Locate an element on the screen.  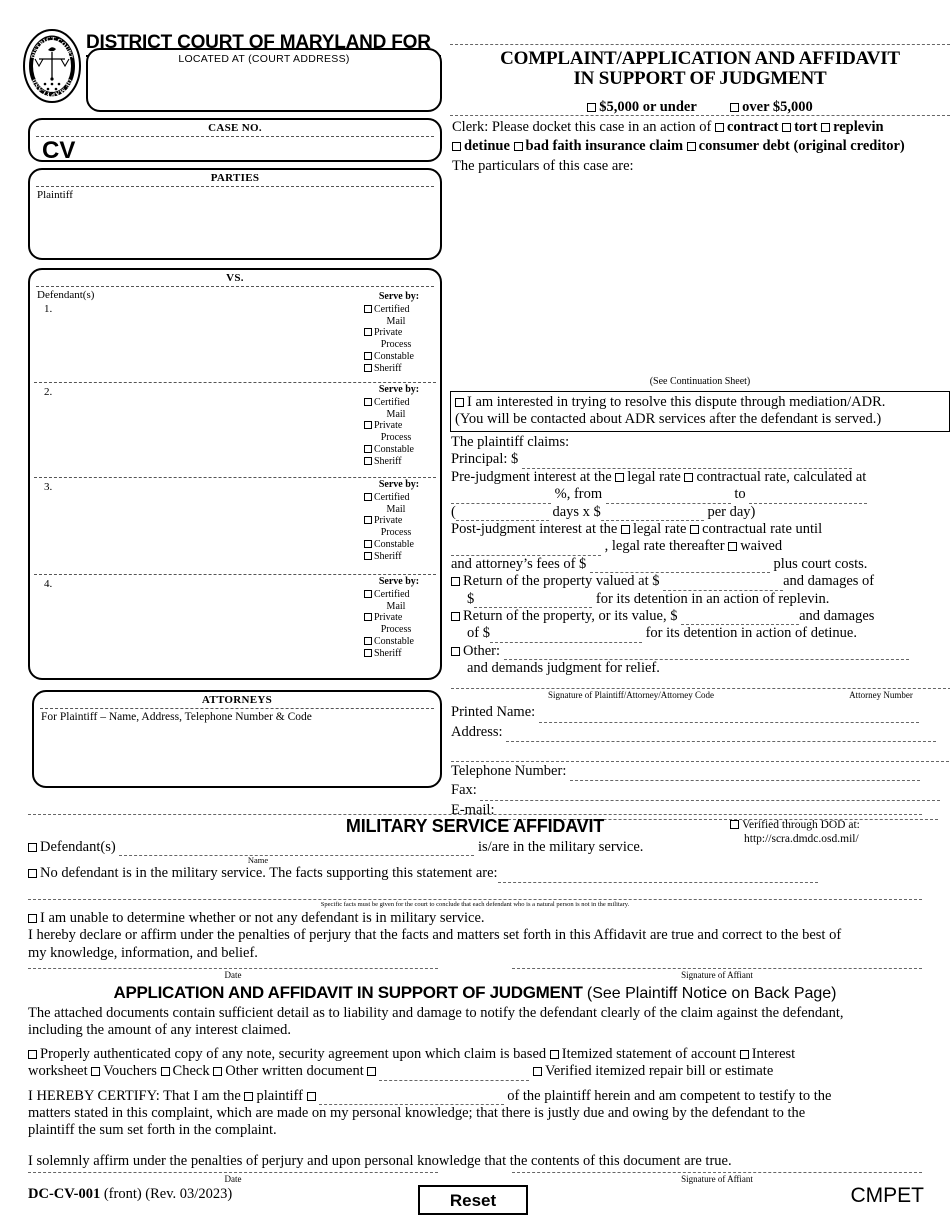
serve-private-1: Private is located at coordinates (383, 332).